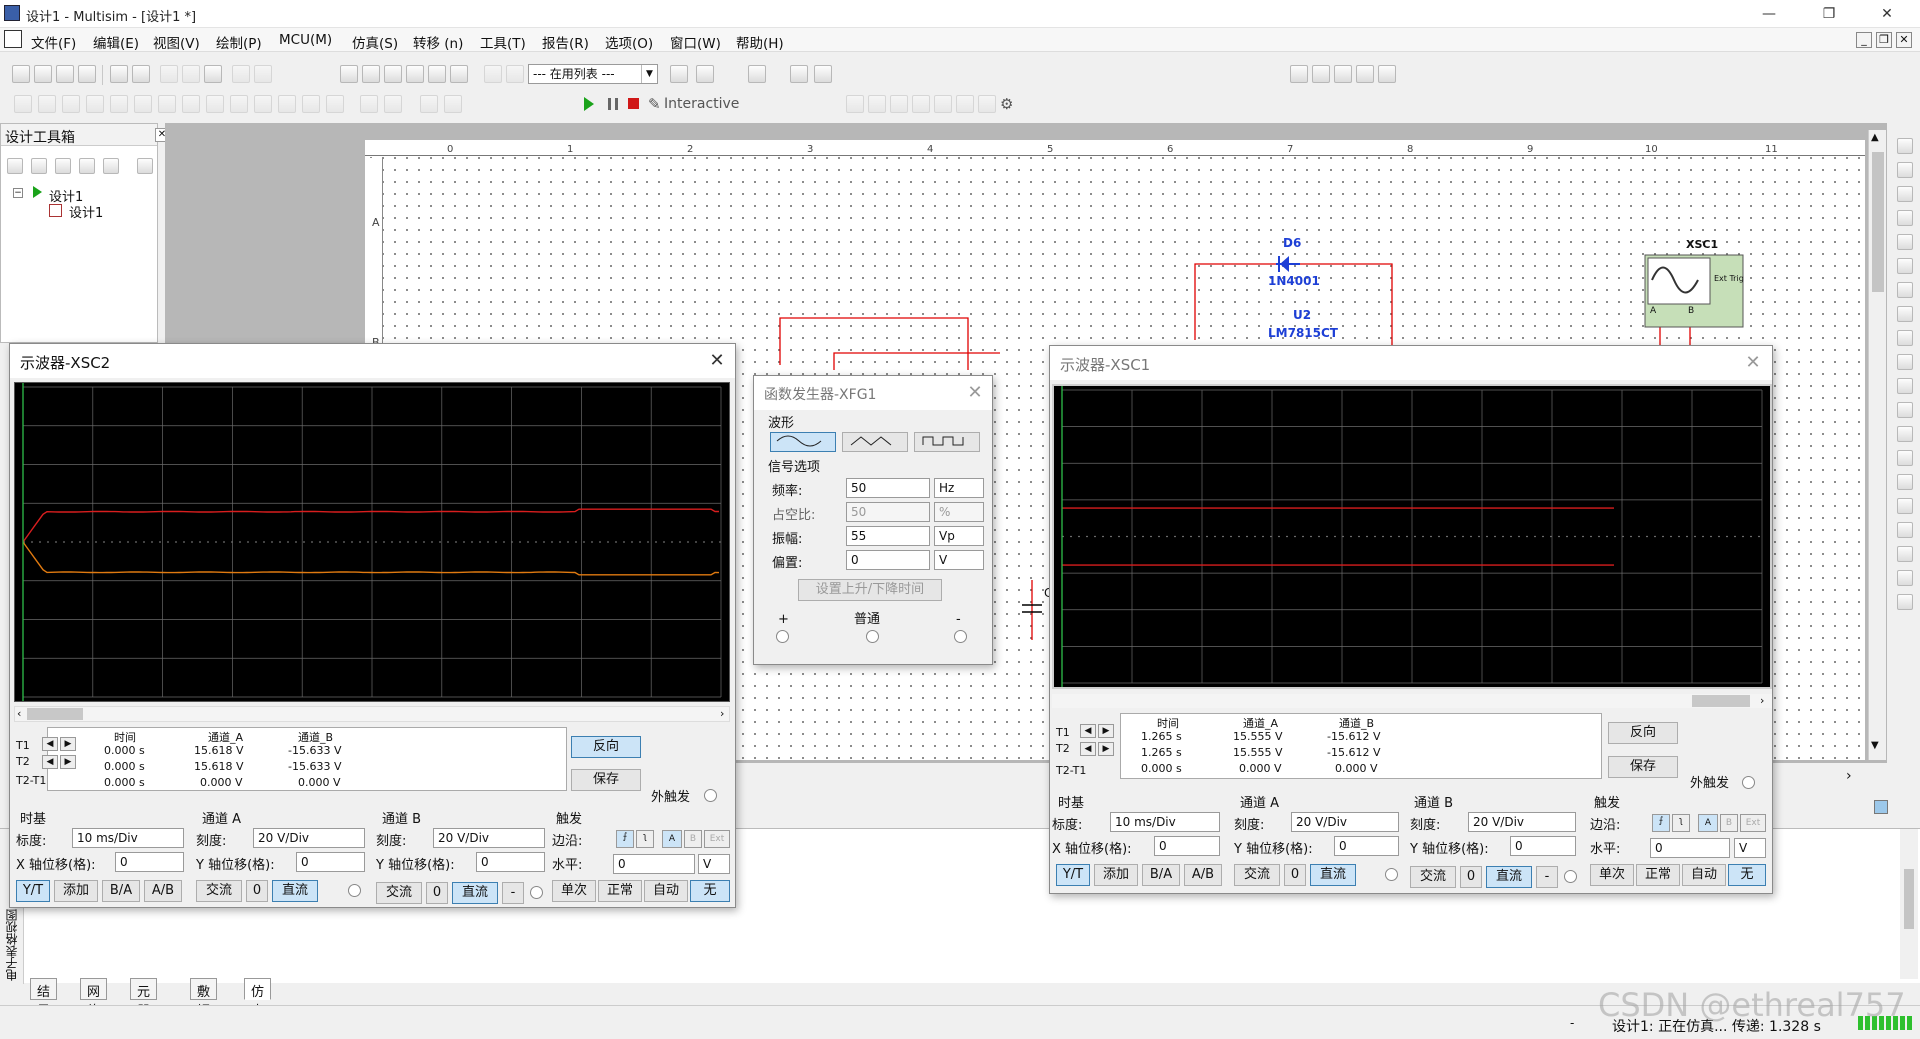 Image resolution: width=1920 pixels, height=1039 pixels. I want to click on trigger-source-ext: Ext, so click(717, 839).